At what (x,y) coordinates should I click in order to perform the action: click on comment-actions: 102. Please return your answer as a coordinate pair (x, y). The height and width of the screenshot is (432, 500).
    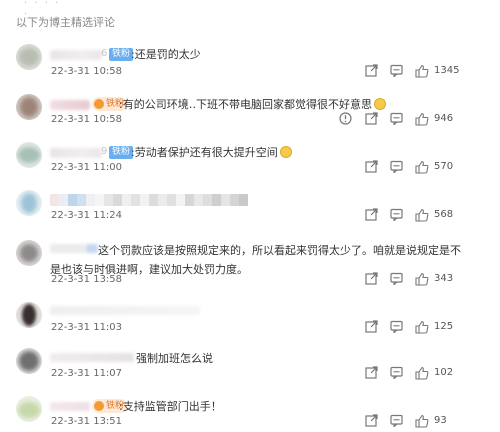
    Looking at the image, I should click on (427, 374).